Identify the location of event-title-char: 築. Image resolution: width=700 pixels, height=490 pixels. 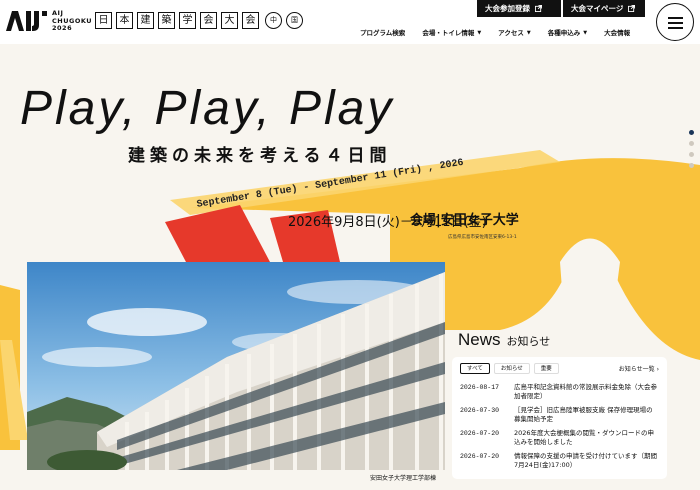
(166, 20).